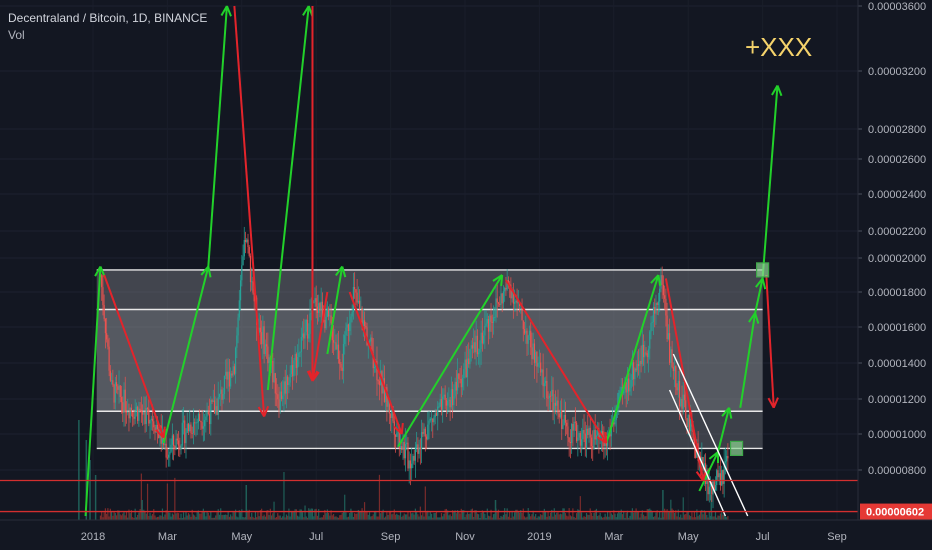 This screenshot has height=550, width=932. Describe the element at coordinates (763, 537) in the screenshot. I see `time-tick-label: Jul` at that location.